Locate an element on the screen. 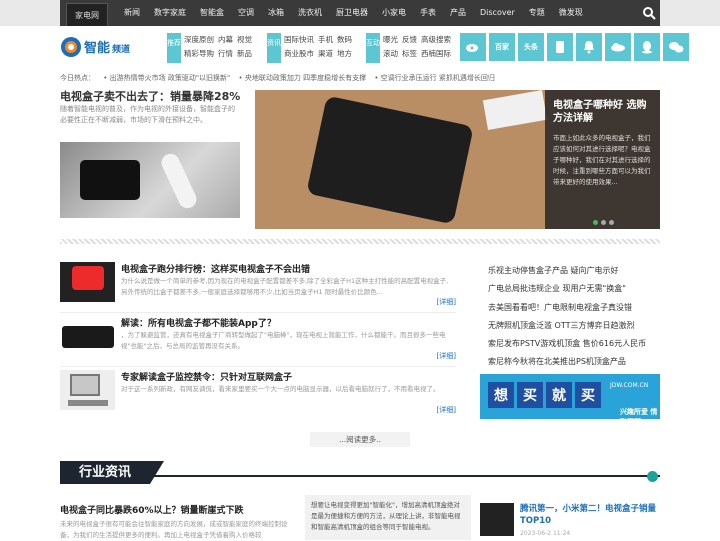 The width and height of the screenshot is (720, 541). lead-article-image is located at coordinates (150, 180).